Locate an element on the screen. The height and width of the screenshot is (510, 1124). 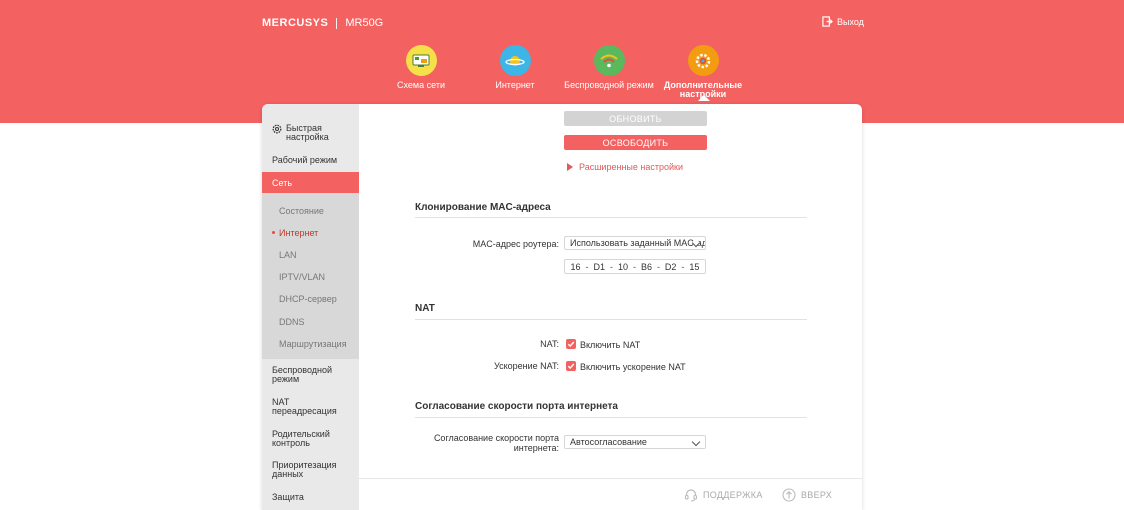
mac-octet: D2 is located at coordinates (671, 267).